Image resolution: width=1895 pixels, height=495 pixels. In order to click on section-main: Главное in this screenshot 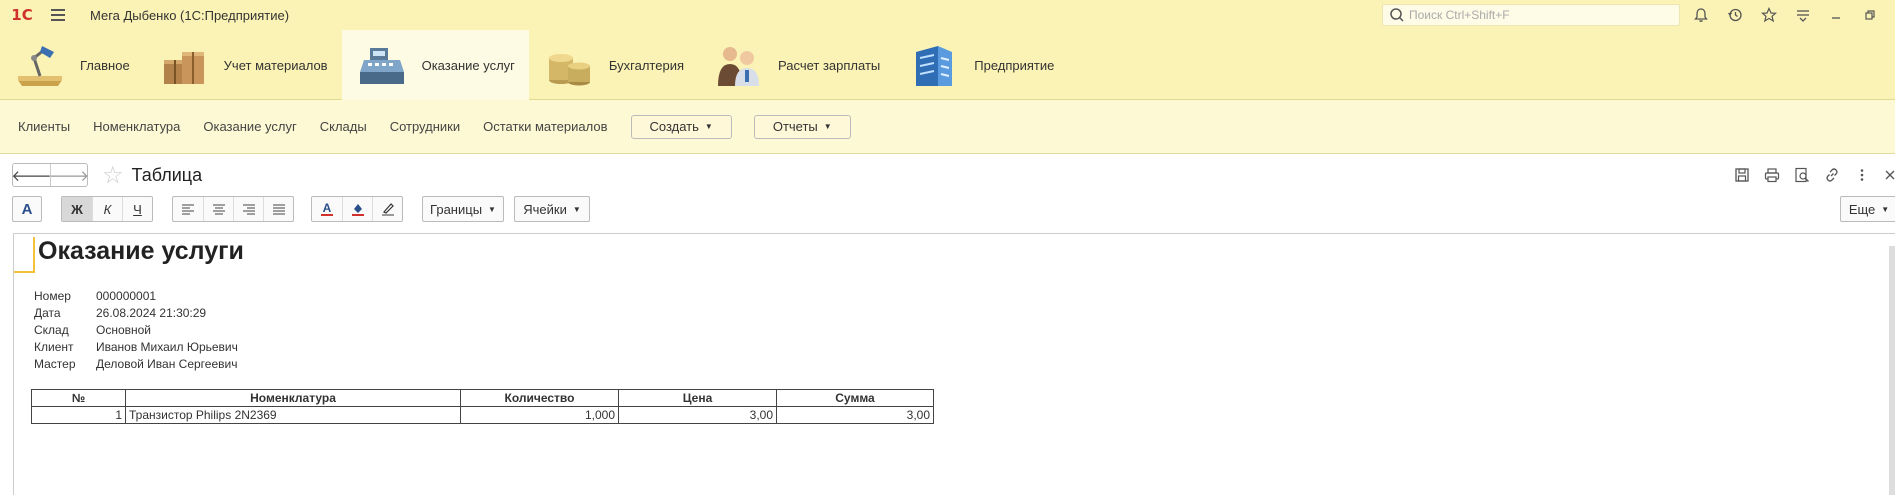, I will do `click(72, 65)`.